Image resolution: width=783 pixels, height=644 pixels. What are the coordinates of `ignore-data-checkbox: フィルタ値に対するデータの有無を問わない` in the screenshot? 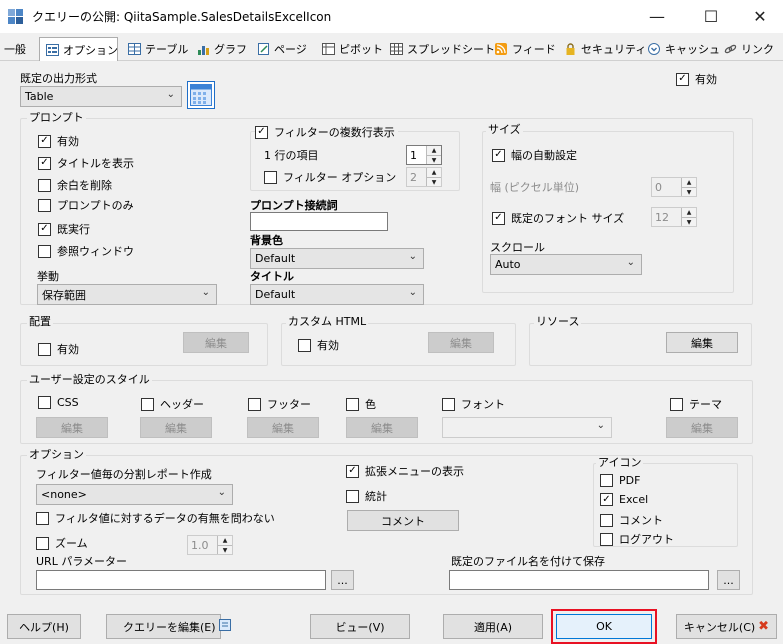 It's located at (155, 518).